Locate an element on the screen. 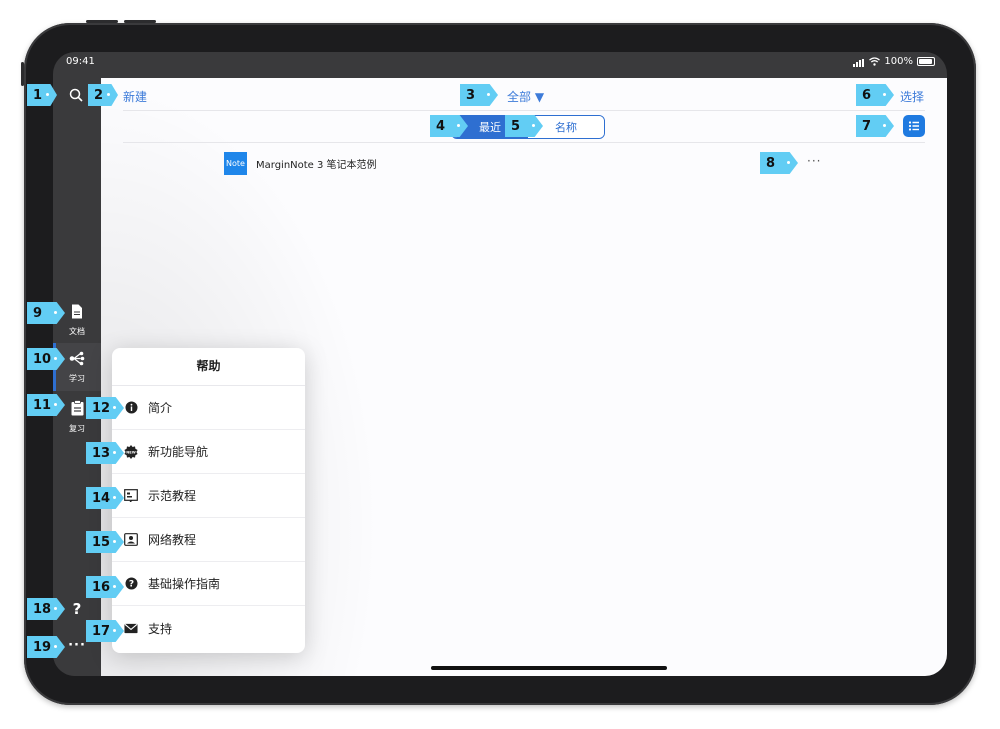  sidebar-label: 学习 is located at coordinates (77, 378).